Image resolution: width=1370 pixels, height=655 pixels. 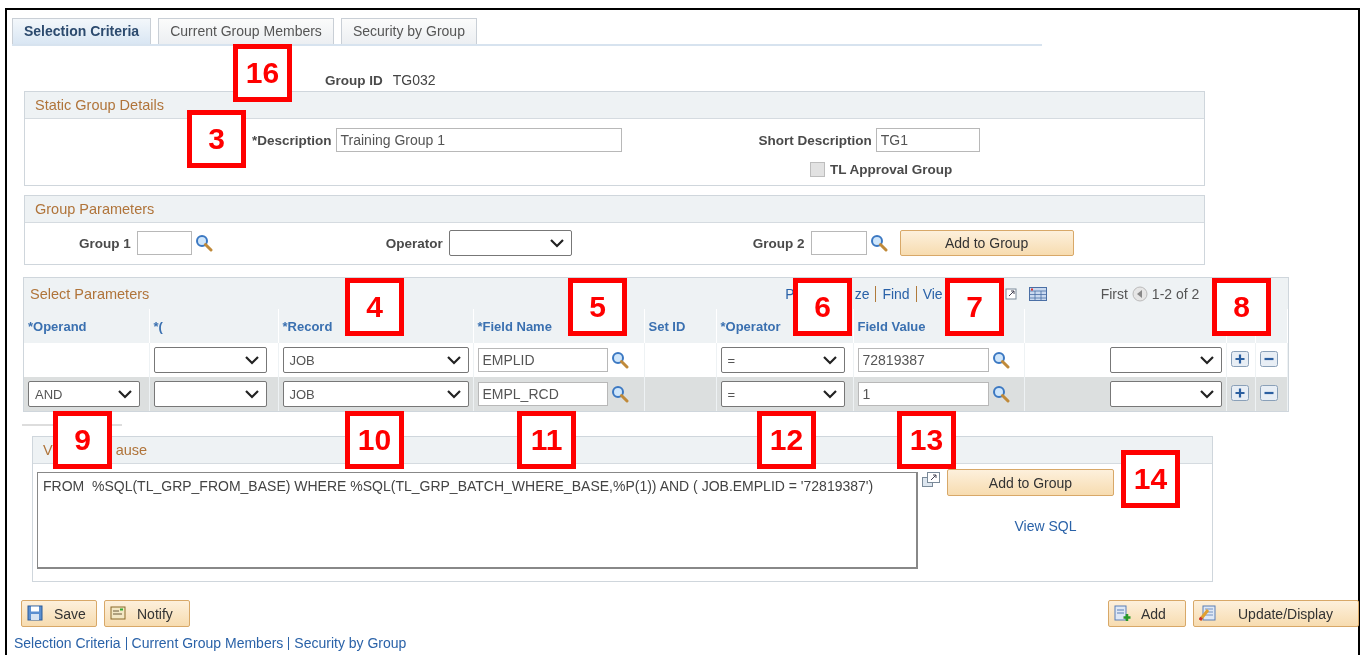 I want to click on grid-icon, so click(x=1037, y=293).